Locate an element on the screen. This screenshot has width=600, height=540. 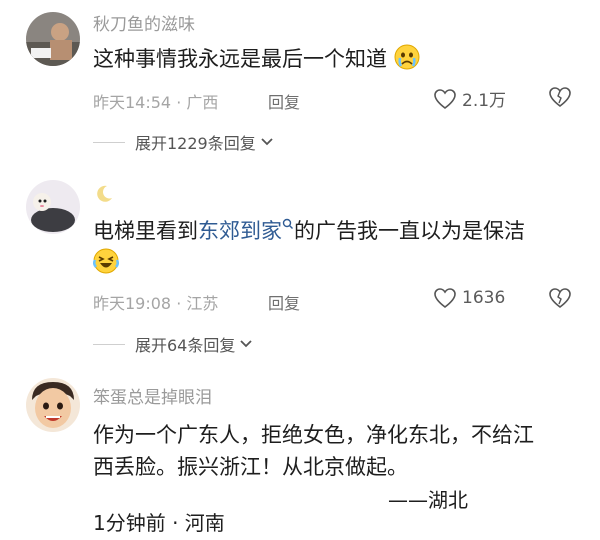
comment-username: 笨蛋总是掉眼泪 is located at coordinates (152, 395).